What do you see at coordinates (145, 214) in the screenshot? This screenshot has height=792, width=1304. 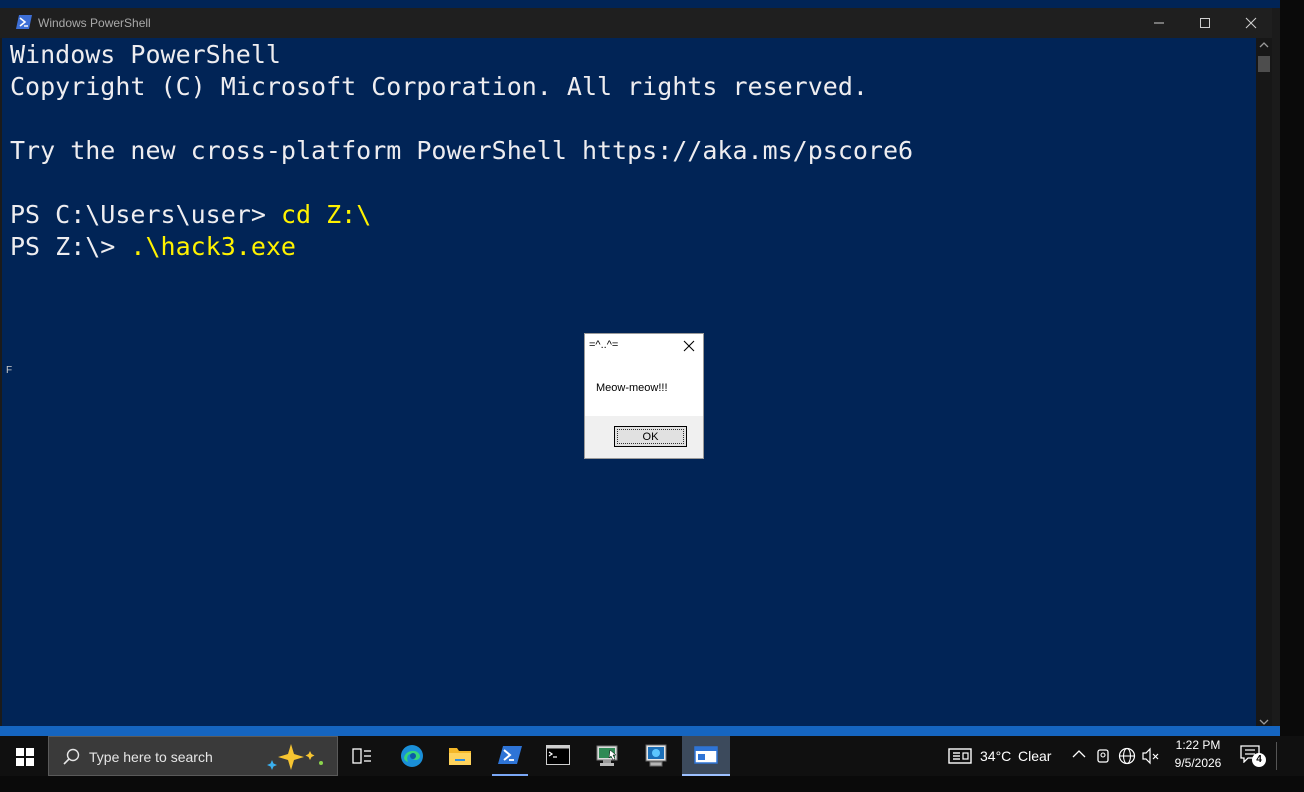 I see `prompt: PS C:\Users\user>` at bounding box center [145, 214].